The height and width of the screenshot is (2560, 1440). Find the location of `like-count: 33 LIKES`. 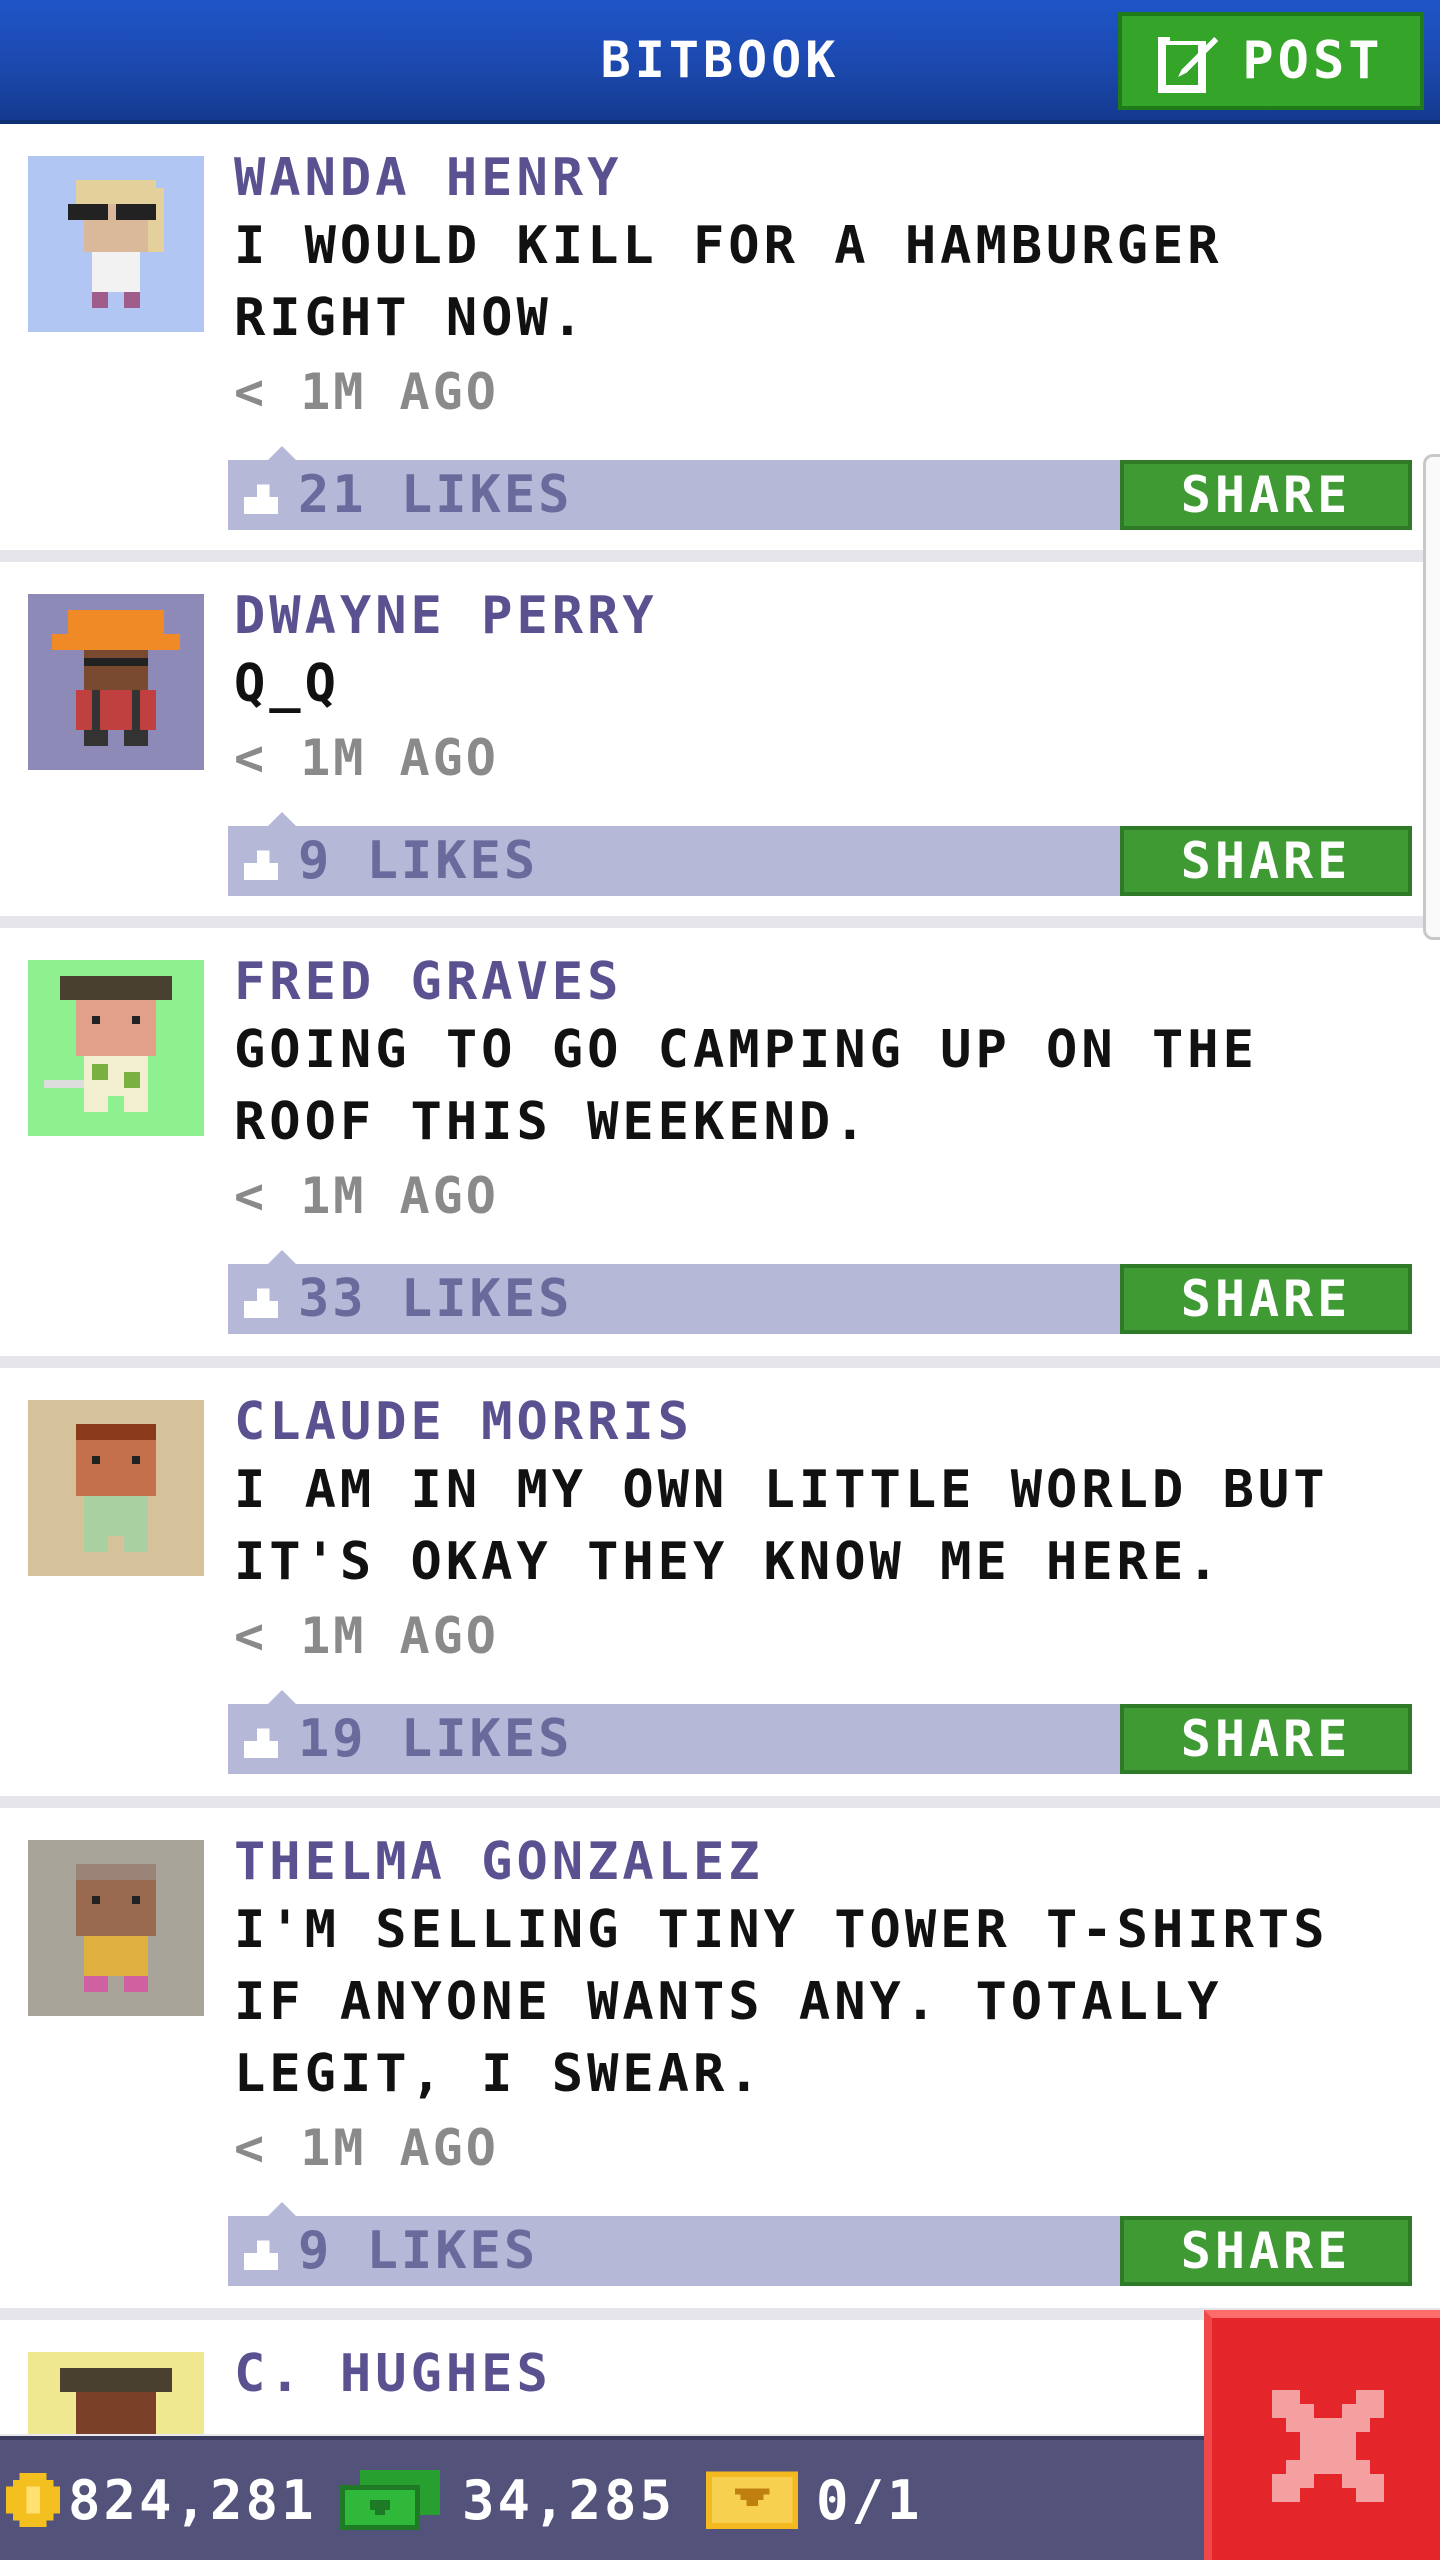

like-count: 33 LIKES is located at coordinates (435, 1299).